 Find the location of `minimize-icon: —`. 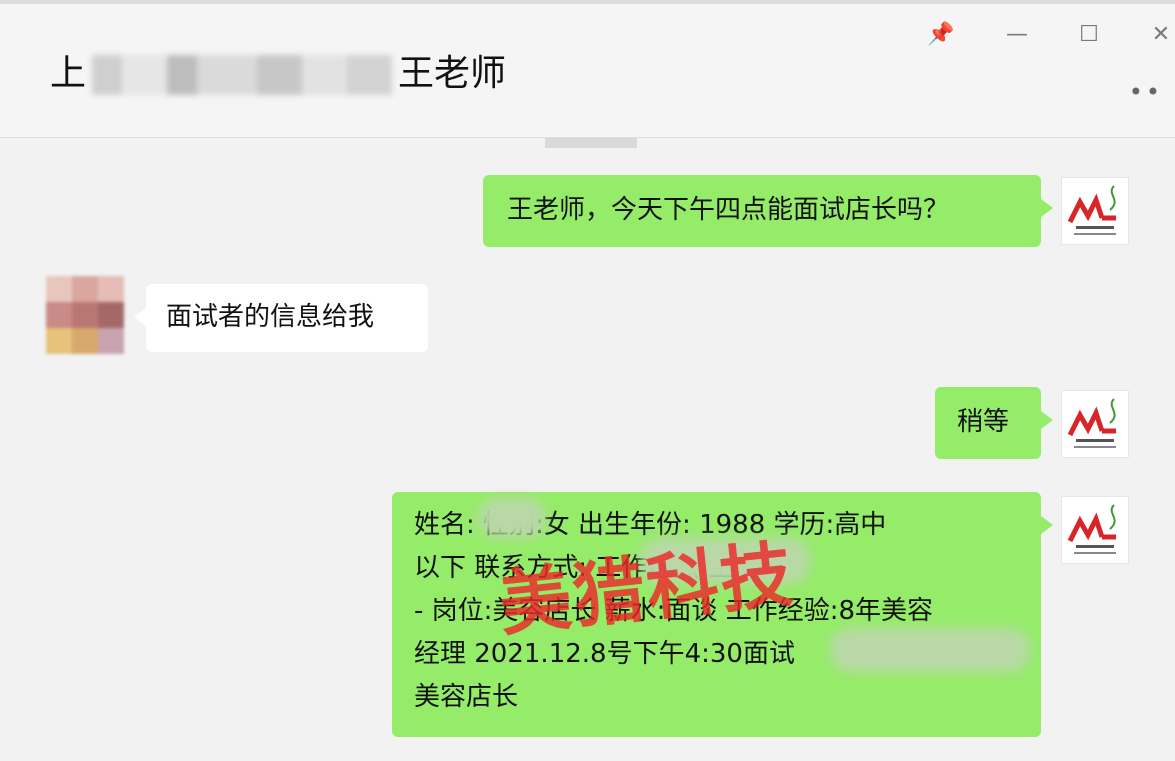

minimize-icon: — is located at coordinates (1017, 35).